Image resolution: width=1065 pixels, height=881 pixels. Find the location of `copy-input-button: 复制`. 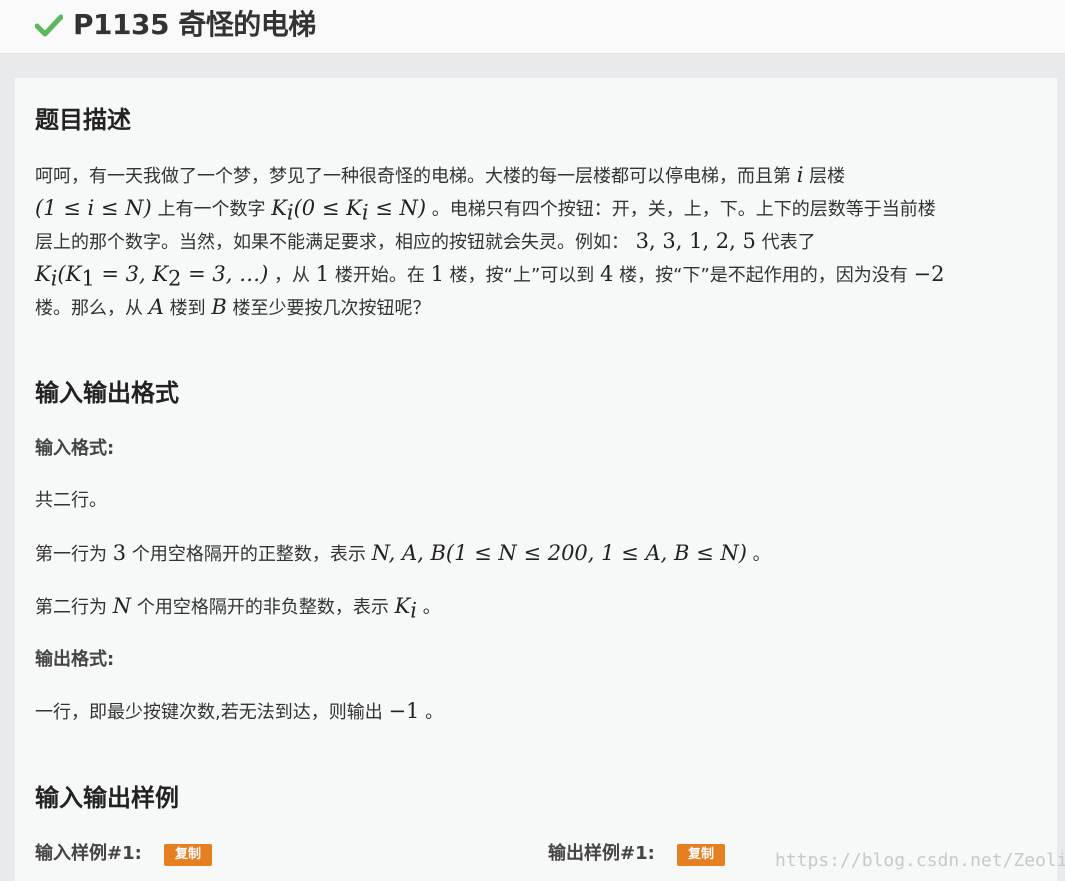

copy-input-button: 复制 is located at coordinates (188, 855).